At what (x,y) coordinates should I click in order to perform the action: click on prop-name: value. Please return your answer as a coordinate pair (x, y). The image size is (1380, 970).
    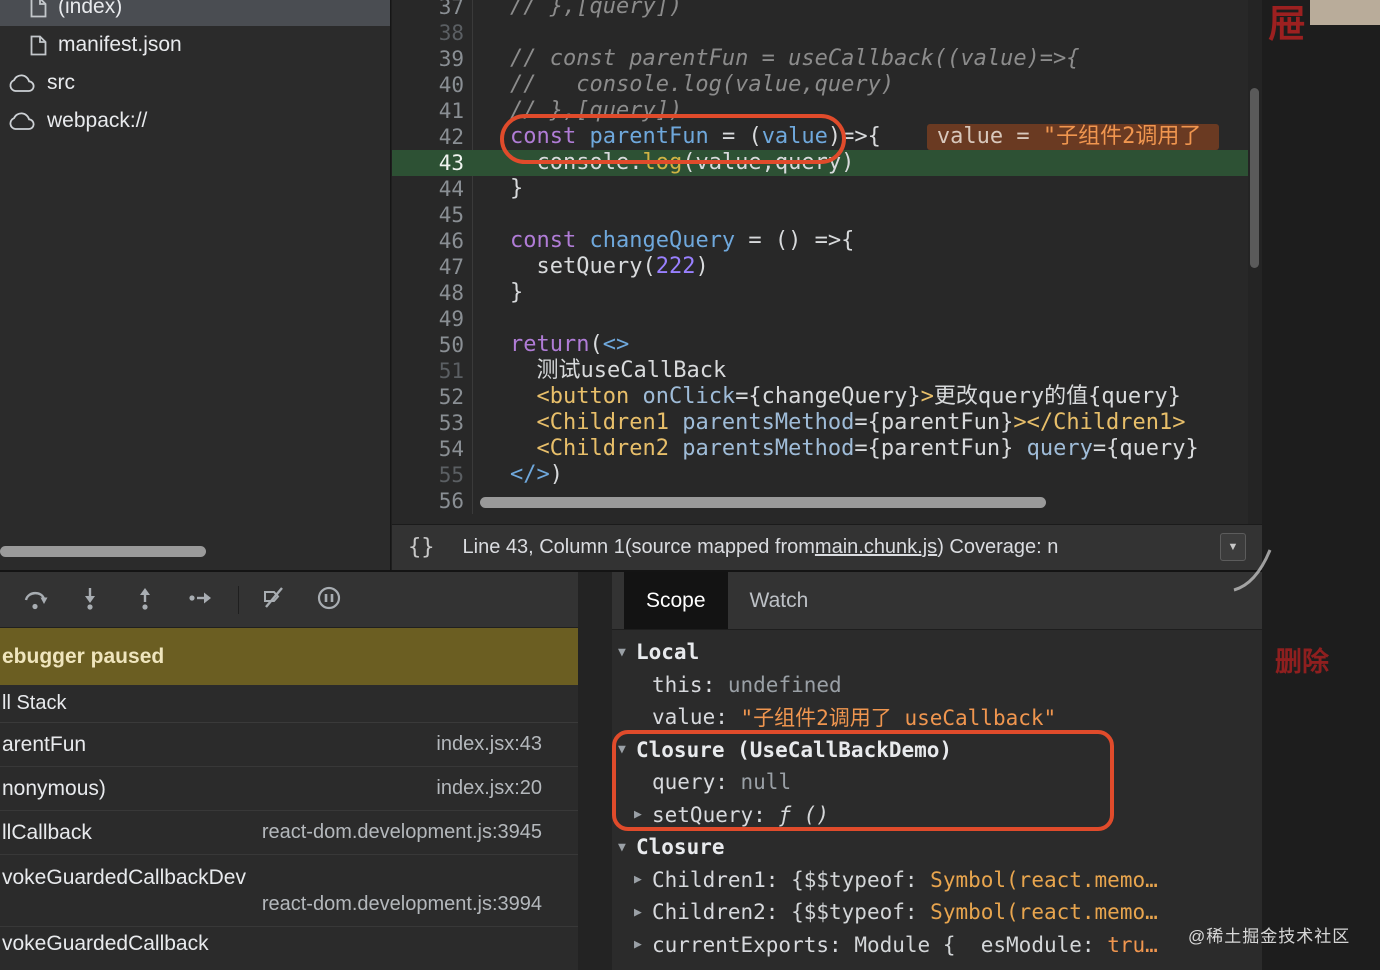
    Looking at the image, I should click on (684, 717).